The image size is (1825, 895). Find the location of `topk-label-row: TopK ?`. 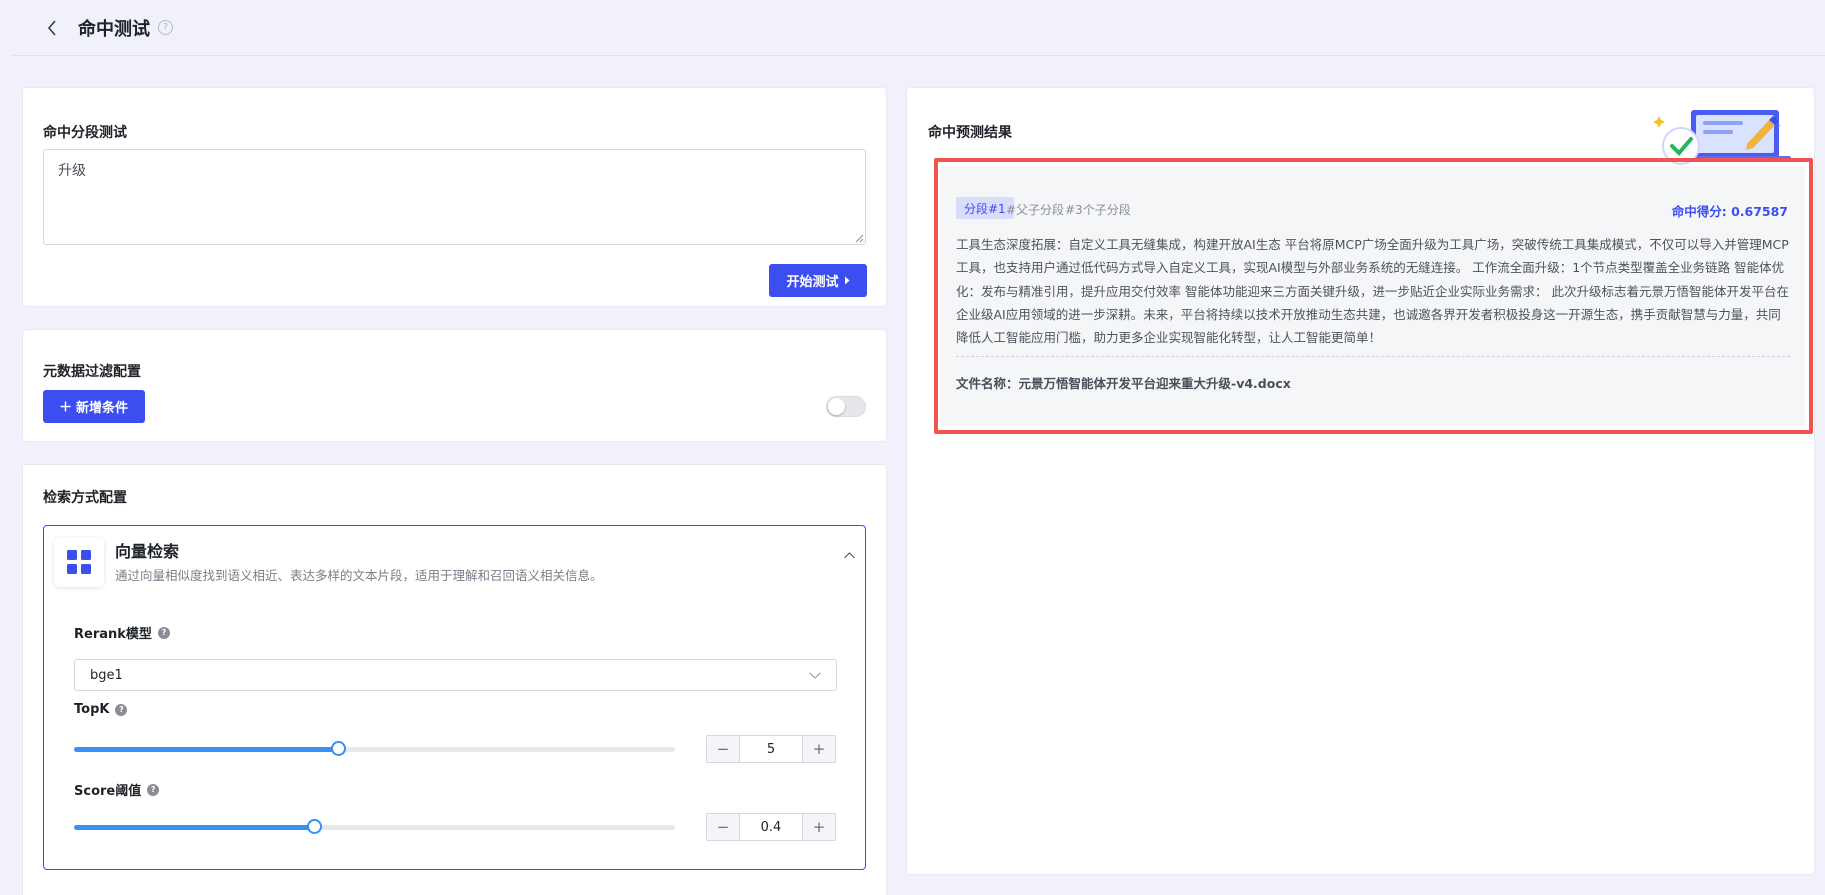

topk-label-row: TopK ? is located at coordinates (101, 709).